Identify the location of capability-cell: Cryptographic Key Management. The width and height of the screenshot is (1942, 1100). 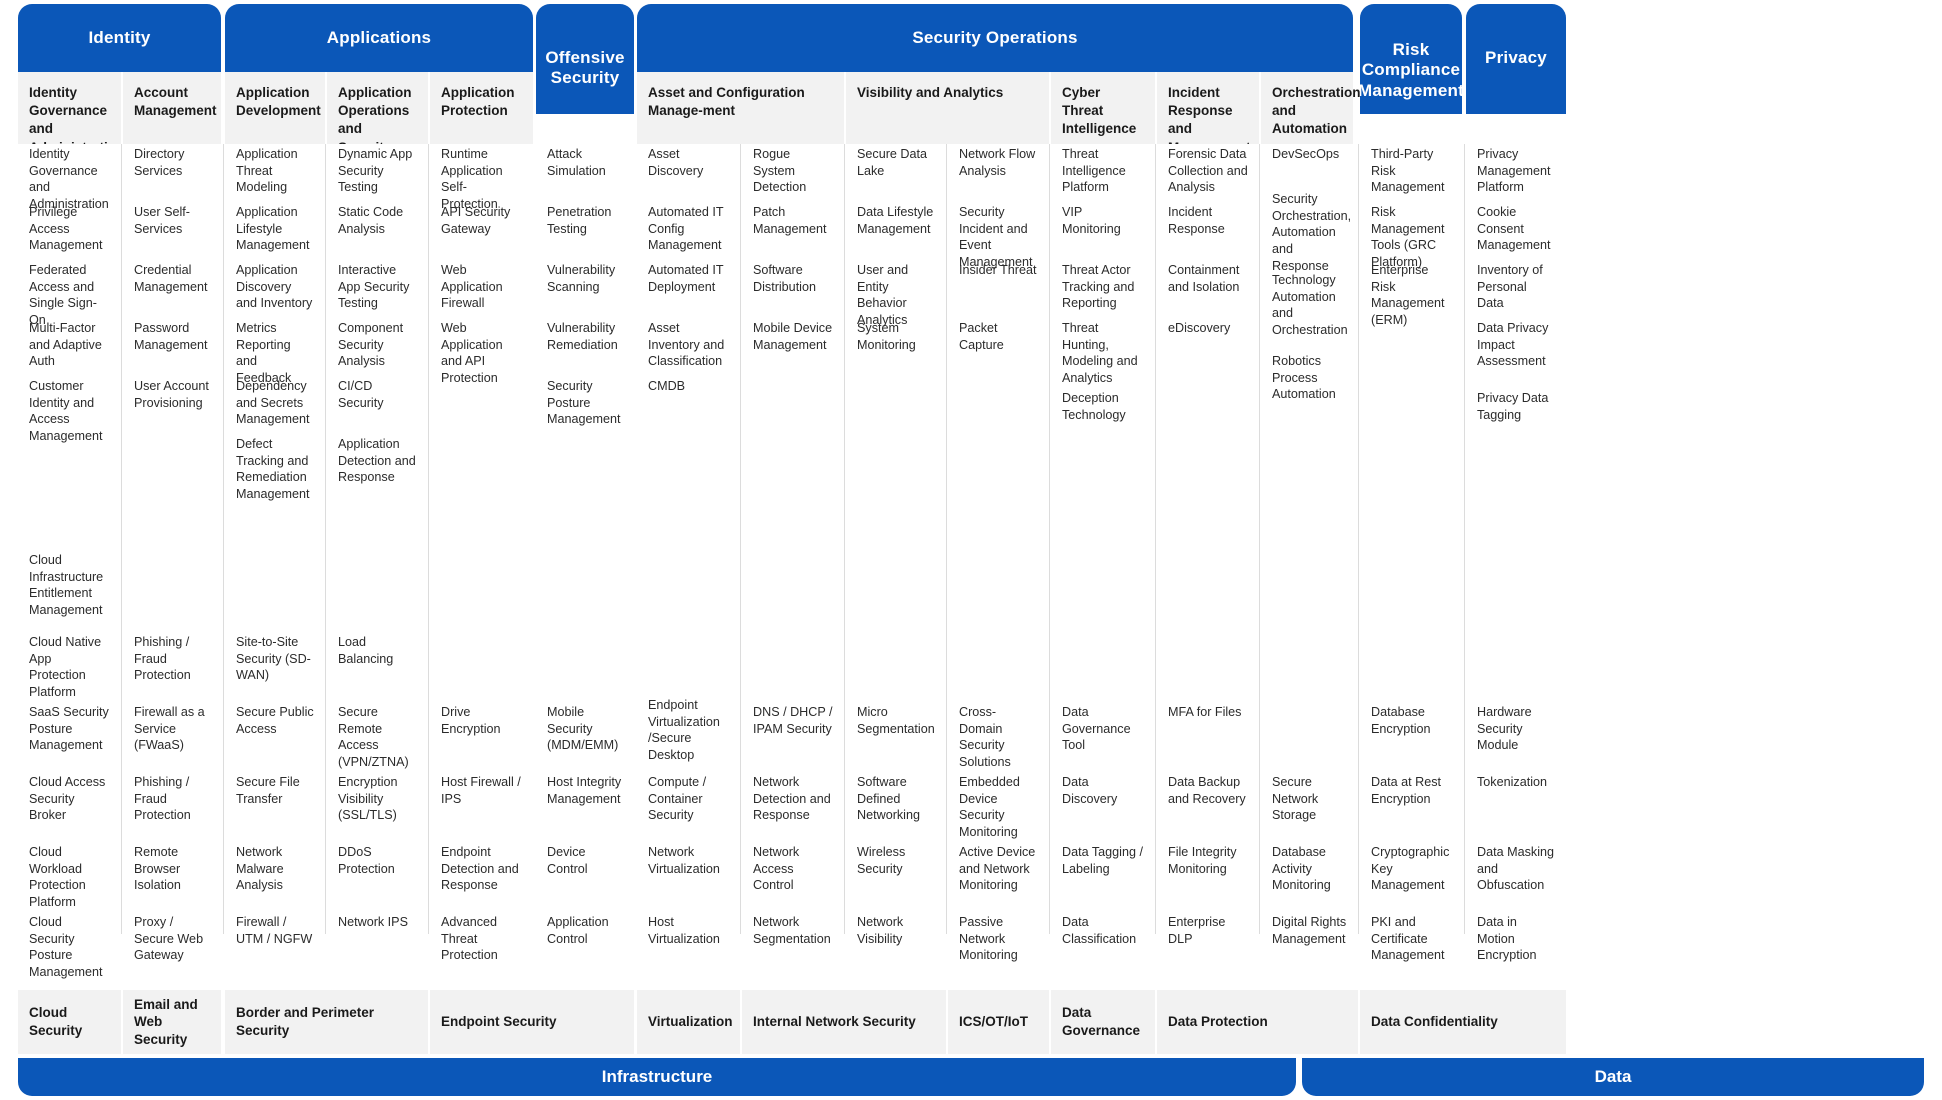
(1411, 869).